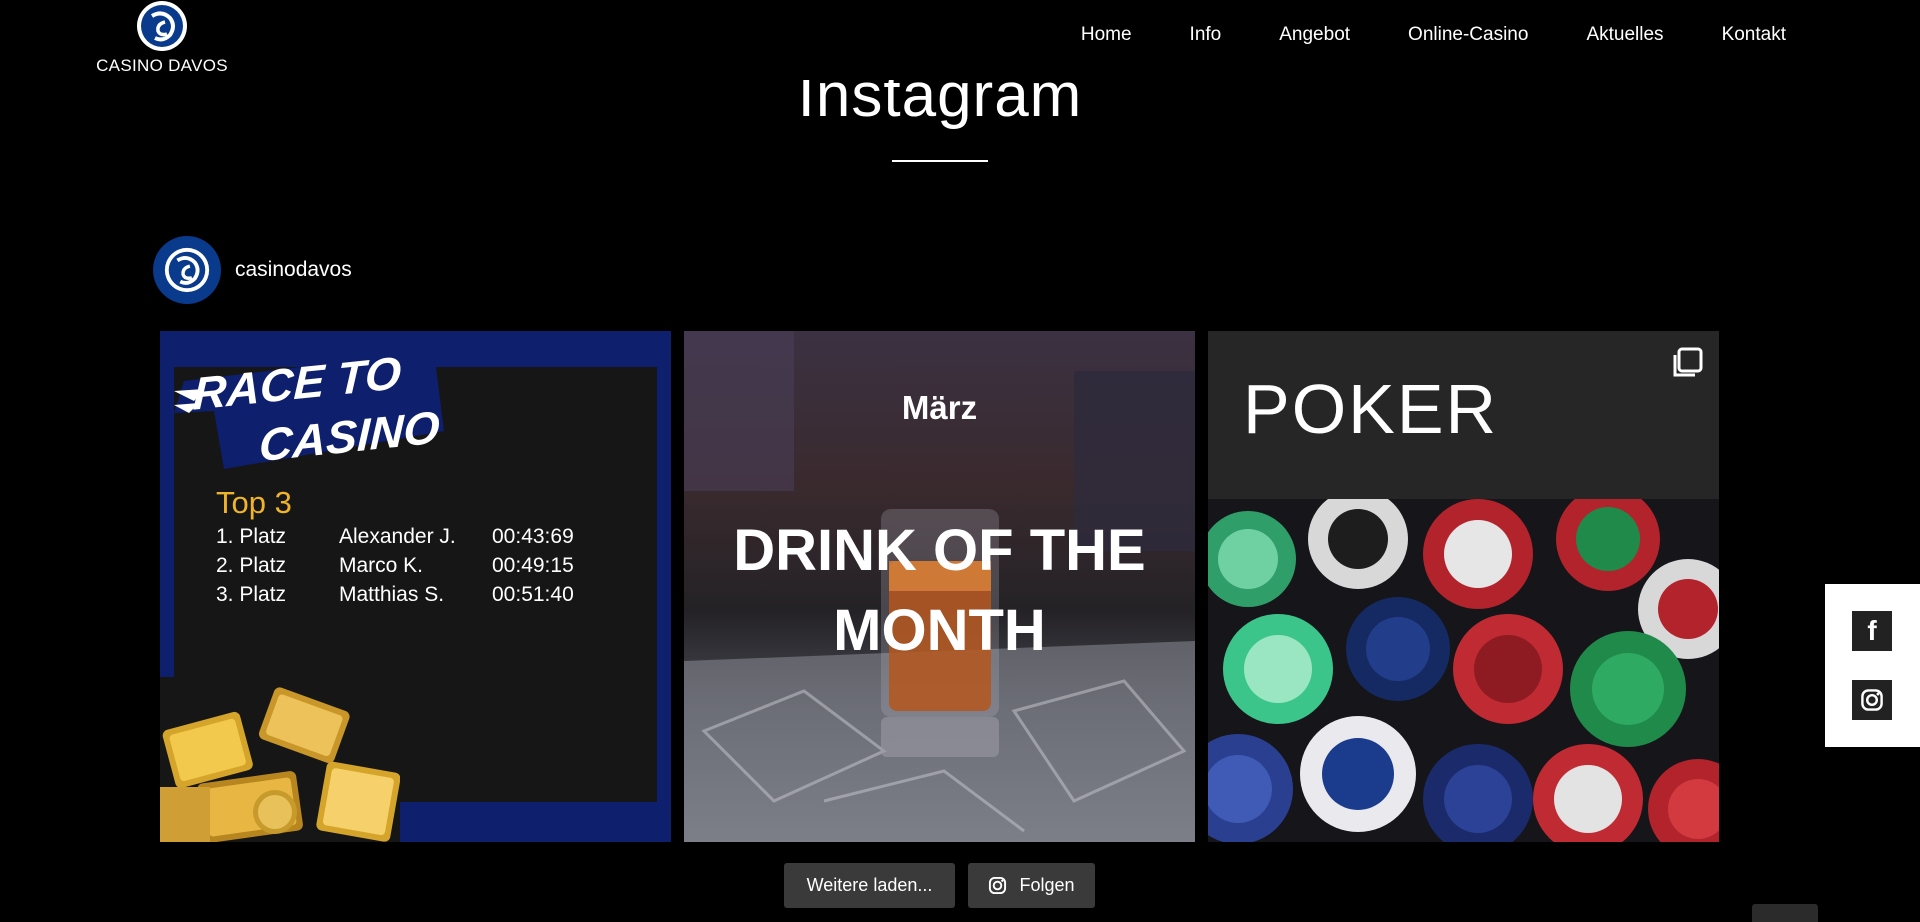 This screenshot has height=922, width=1920. Describe the element at coordinates (280, 759) in the screenshot. I see `gold-bars-image` at that location.